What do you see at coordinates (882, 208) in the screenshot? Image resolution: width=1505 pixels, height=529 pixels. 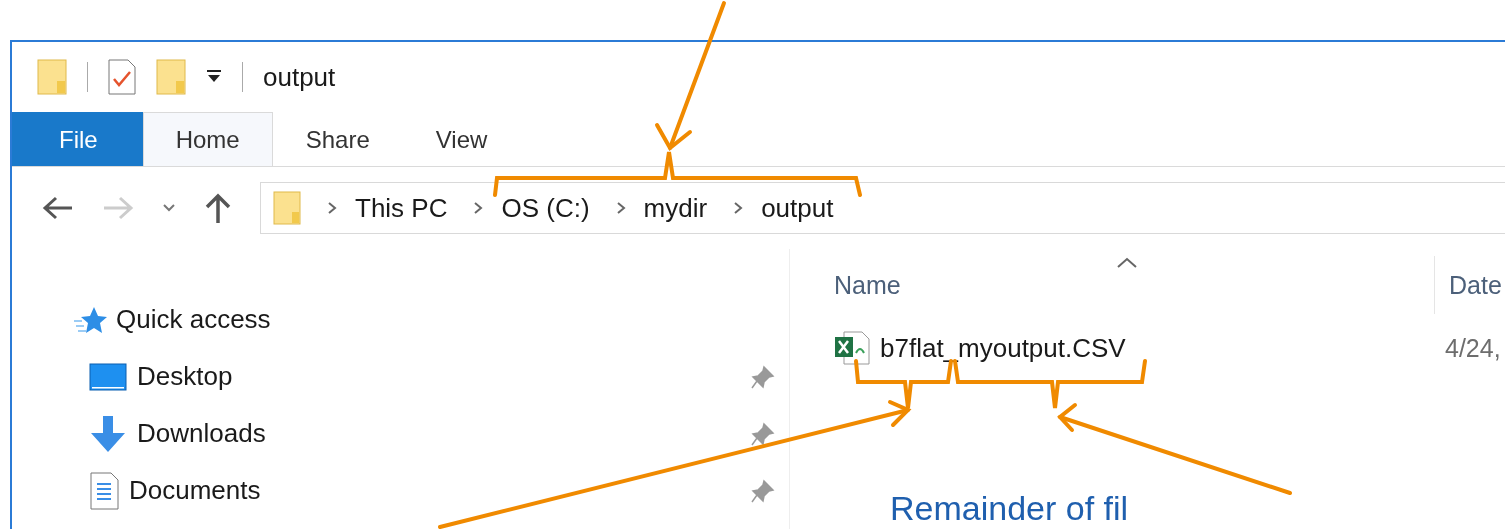 I see `address-bar: This PC OS (C:) mydir output` at bounding box center [882, 208].